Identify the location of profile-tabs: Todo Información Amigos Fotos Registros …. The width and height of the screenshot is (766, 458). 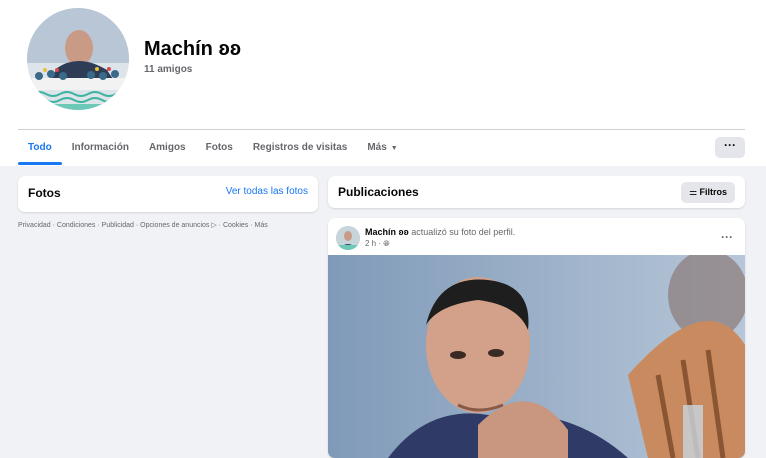
(213, 147).